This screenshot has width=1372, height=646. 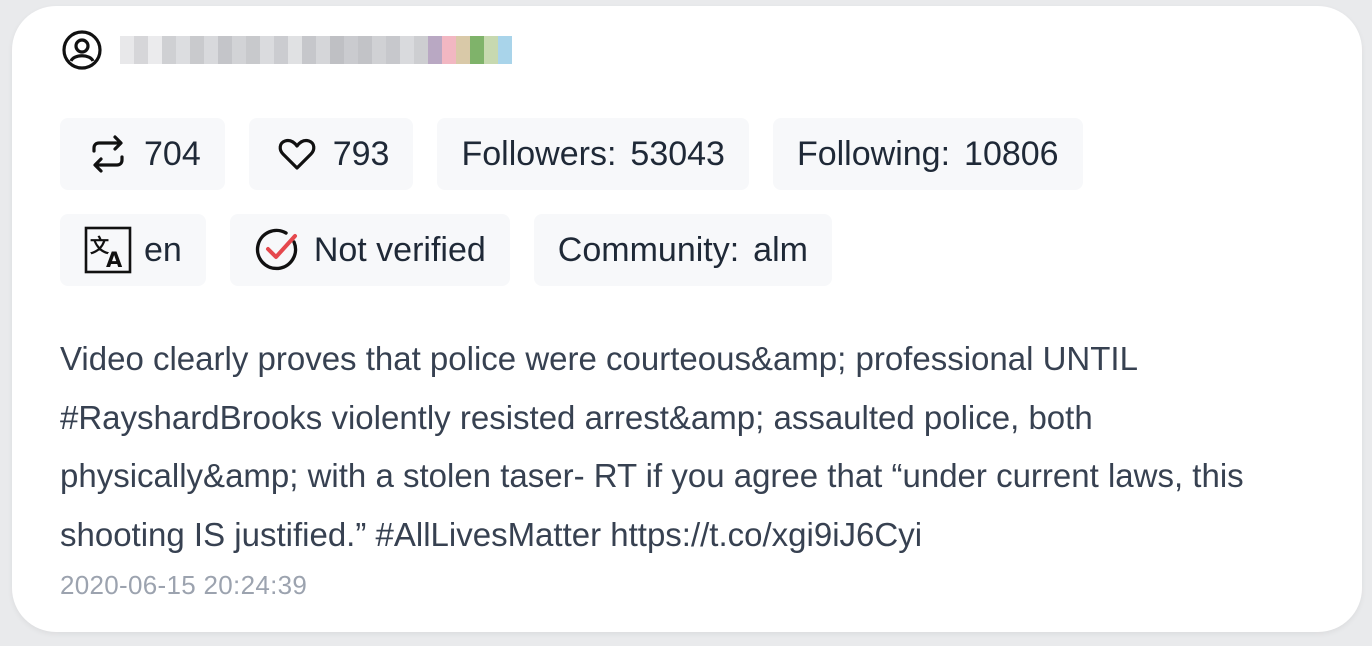 What do you see at coordinates (677, 153) in the screenshot?
I see `followers-count: 53043` at bounding box center [677, 153].